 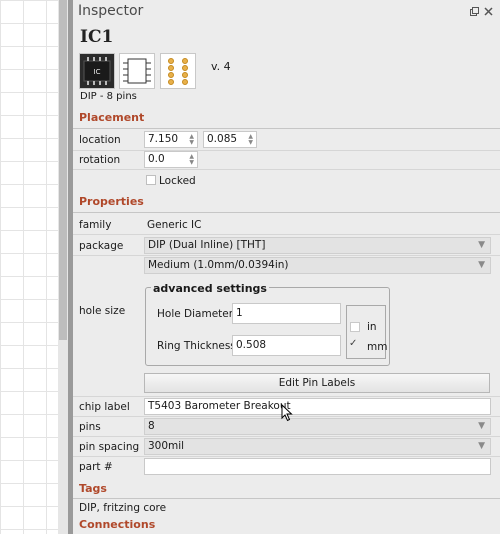 What do you see at coordinates (151, 426) in the screenshot?
I see `pins-value: 8` at bounding box center [151, 426].